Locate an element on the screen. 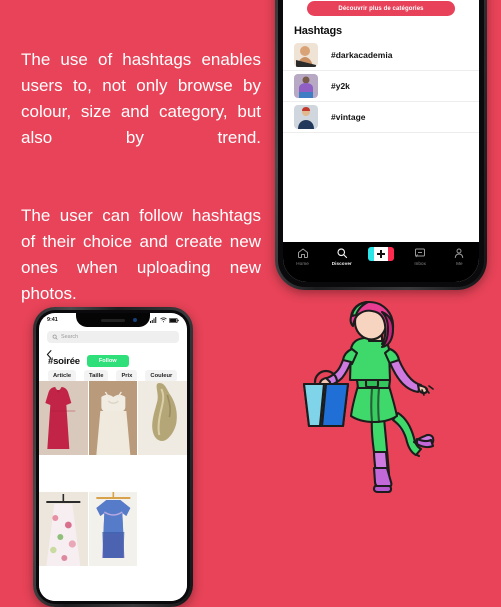 Image resolution: width=501 pixels, height=607 pixels. tab-me: Me is located at coordinates (459, 256).